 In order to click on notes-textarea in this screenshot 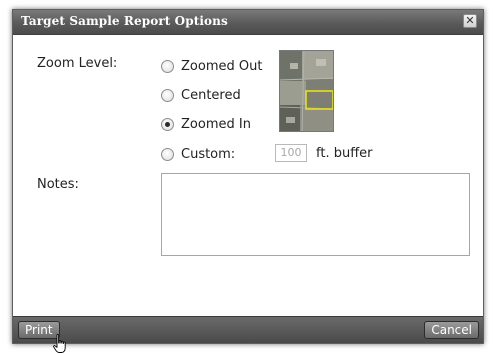, I will do `click(315, 214)`.